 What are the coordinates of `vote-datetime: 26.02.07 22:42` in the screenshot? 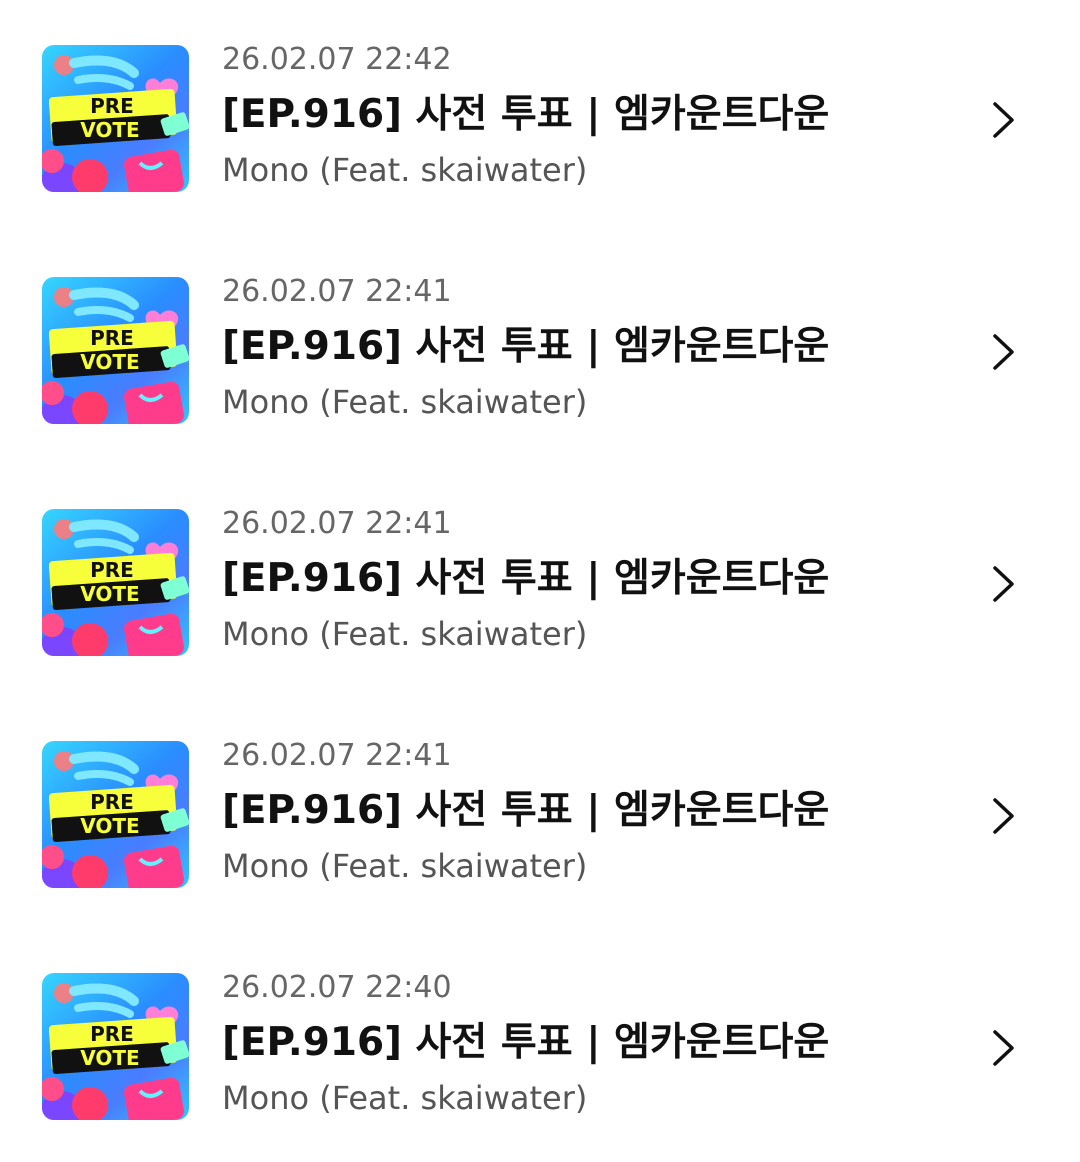 It's located at (337, 59).